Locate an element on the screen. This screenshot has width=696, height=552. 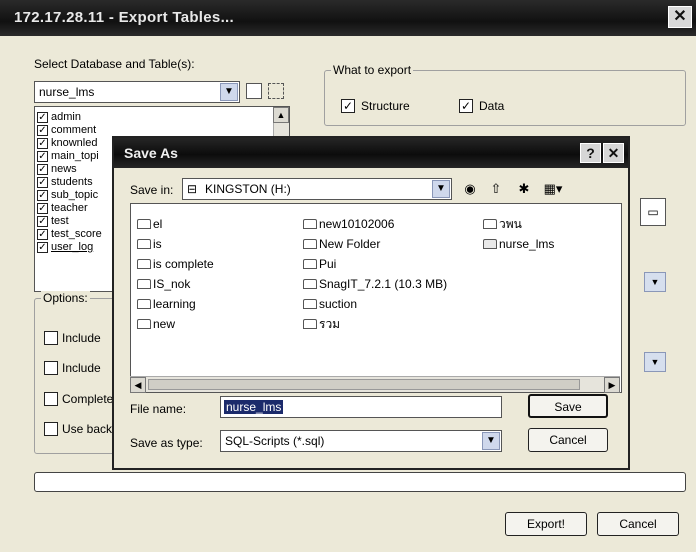
database-select: nurse_lms ▼ is located at coordinates (137, 92).